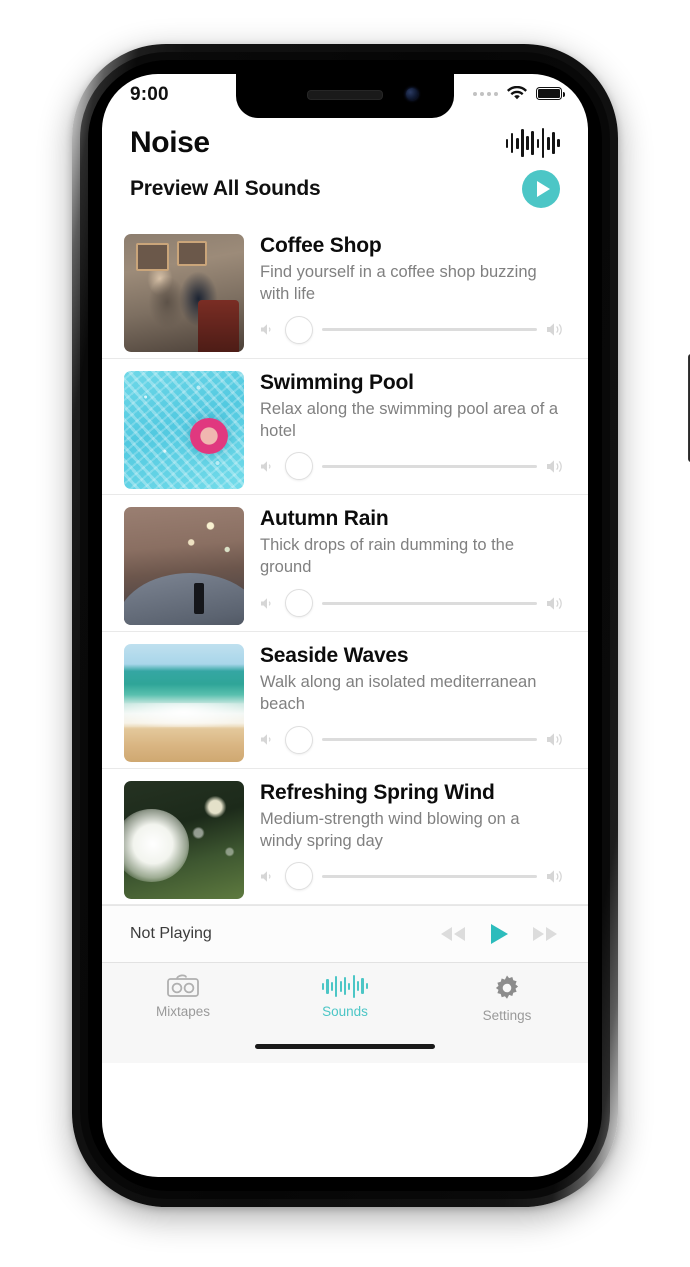 Image resolution: width=690 pixels, height=1267 pixels. What do you see at coordinates (183, 1012) in the screenshot?
I see `tab-mixtapes-label: Mixtapes` at bounding box center [183, 1012].